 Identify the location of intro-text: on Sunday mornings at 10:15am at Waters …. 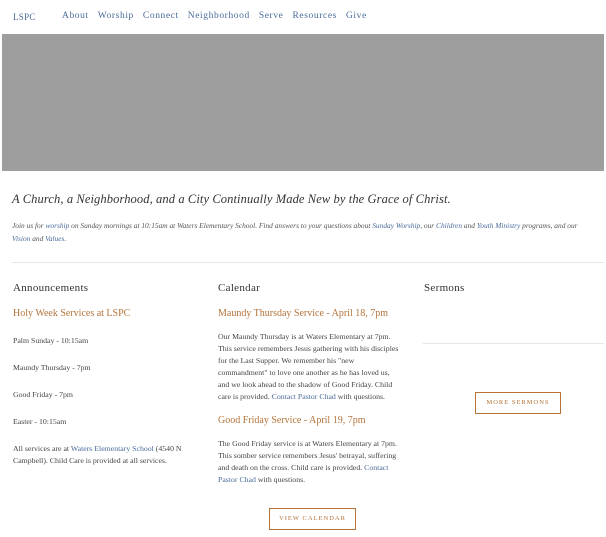
(221, 225).